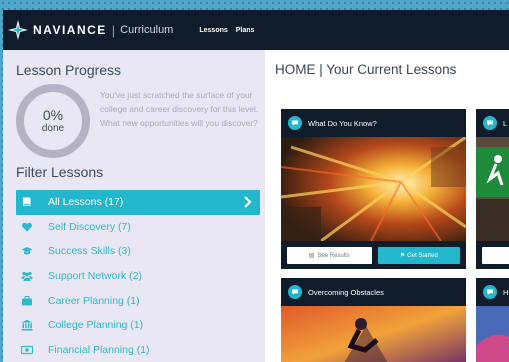  Describe the element at coordinates (99, 349) in the screenshot. I see `filter-label: Financial Planning (1)` at that location.